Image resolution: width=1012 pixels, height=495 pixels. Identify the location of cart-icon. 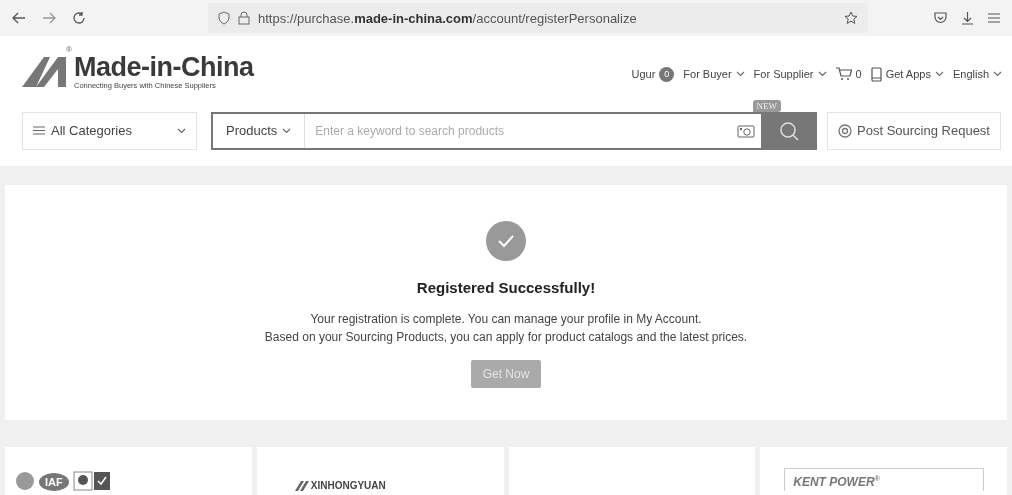
(843, 74).